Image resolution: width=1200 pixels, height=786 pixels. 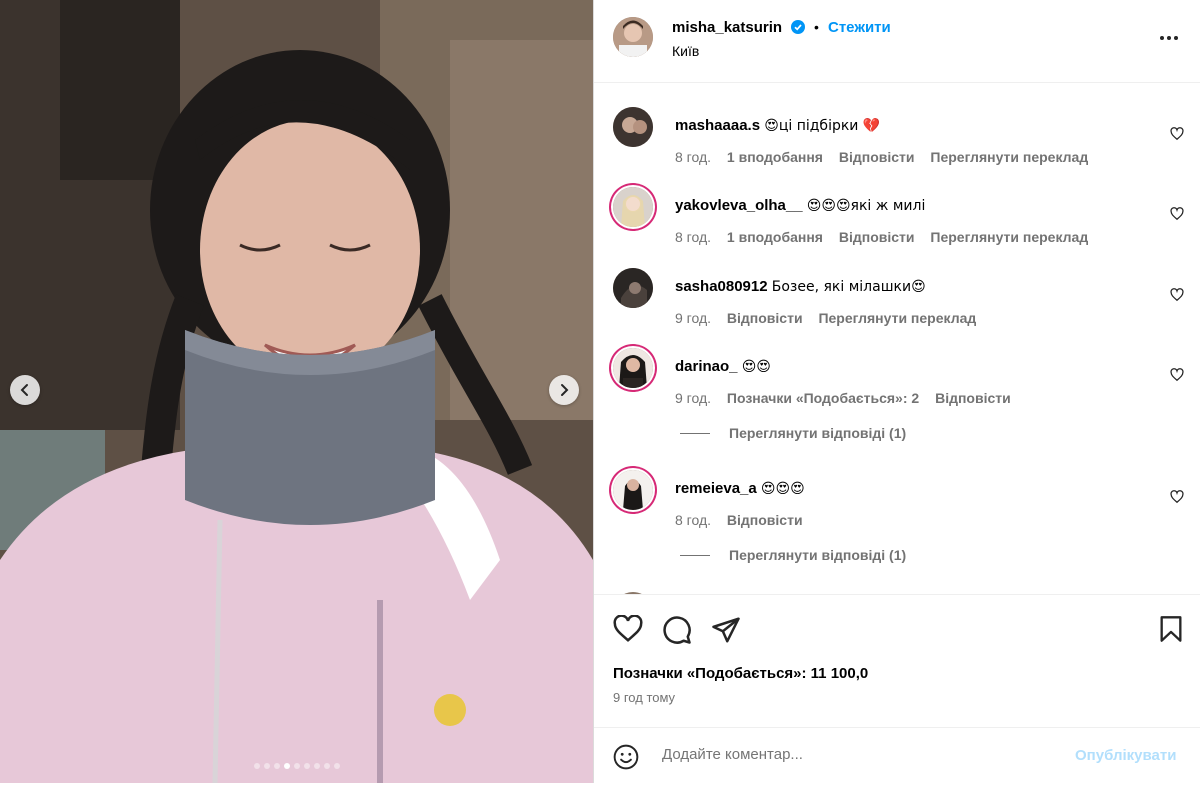 What do you see at coordinates (782, 489) in the screenshot?
I see `comment-text: 😍😍😍` at bounding box center [782, 489].